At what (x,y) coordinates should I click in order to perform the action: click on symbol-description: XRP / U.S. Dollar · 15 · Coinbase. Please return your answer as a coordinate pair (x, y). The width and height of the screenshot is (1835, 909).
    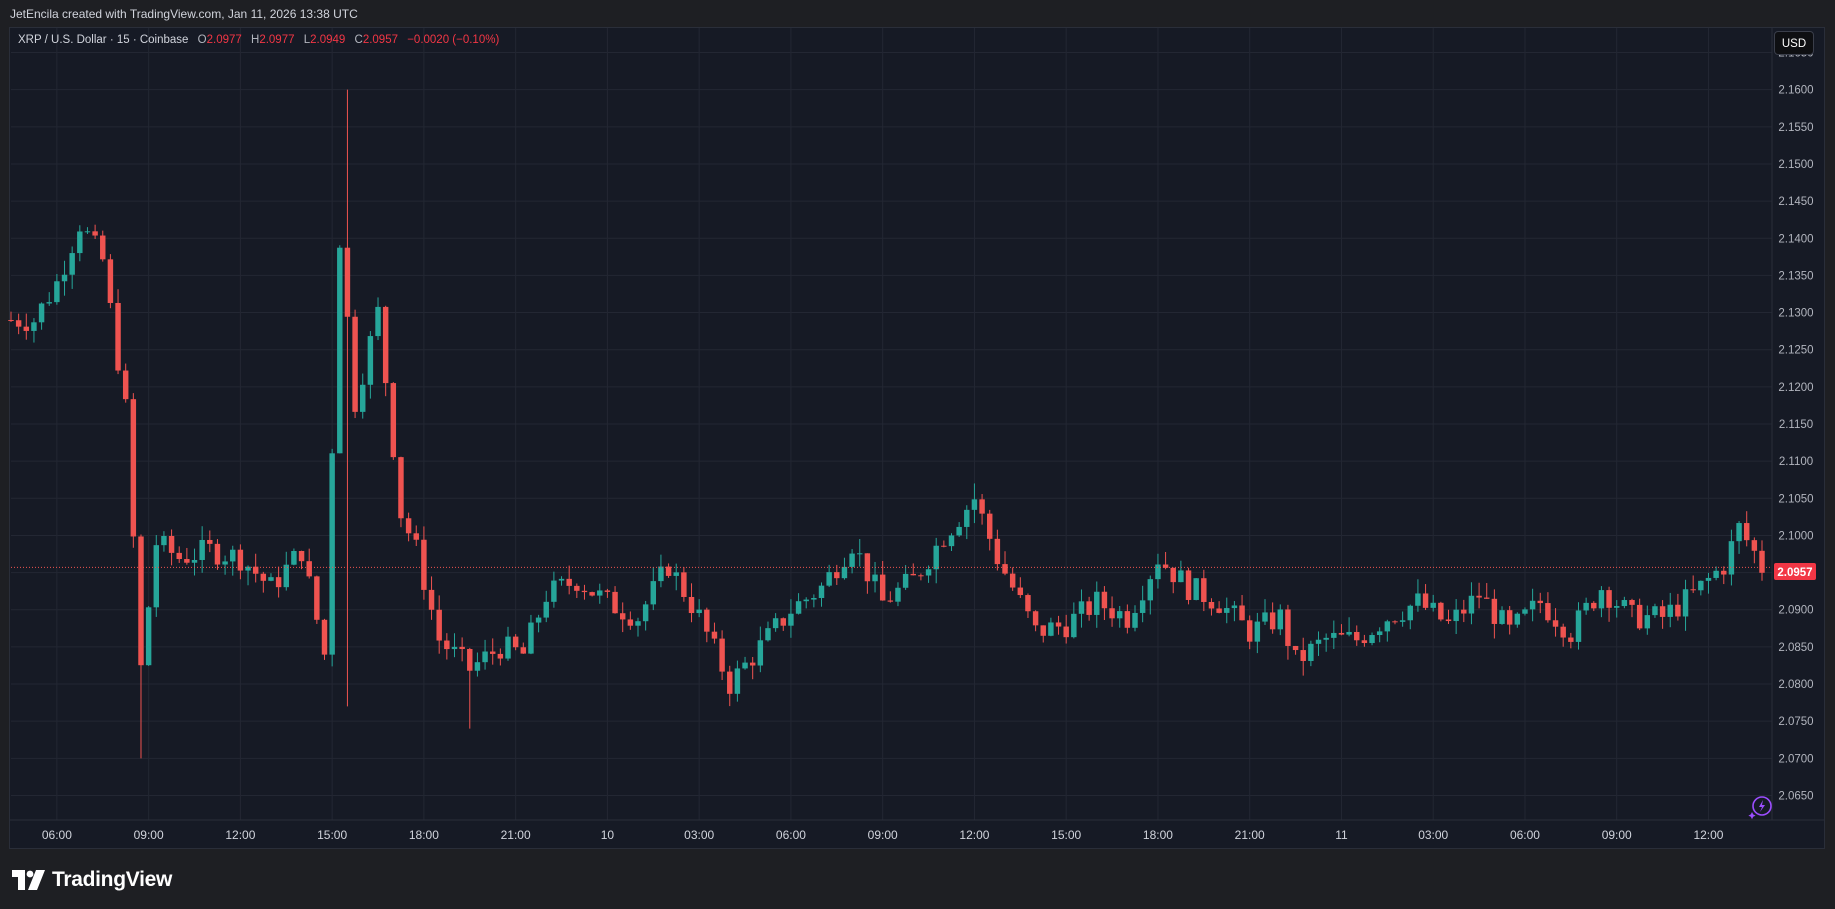
    Looking at the image, I should click on (103, 40).